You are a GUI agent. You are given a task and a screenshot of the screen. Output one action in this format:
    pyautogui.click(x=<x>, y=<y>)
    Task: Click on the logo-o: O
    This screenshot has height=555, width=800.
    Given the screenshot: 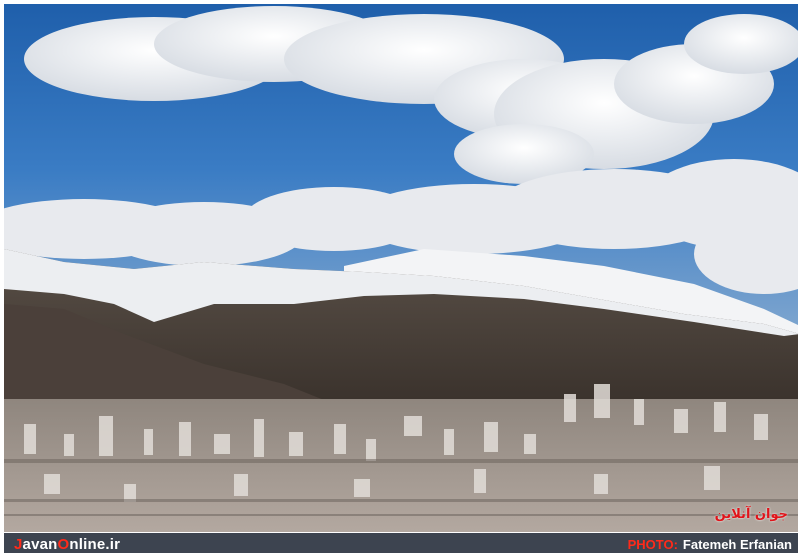 What is the action you would take?
    pyautogui.click(x=63, y=544)
    